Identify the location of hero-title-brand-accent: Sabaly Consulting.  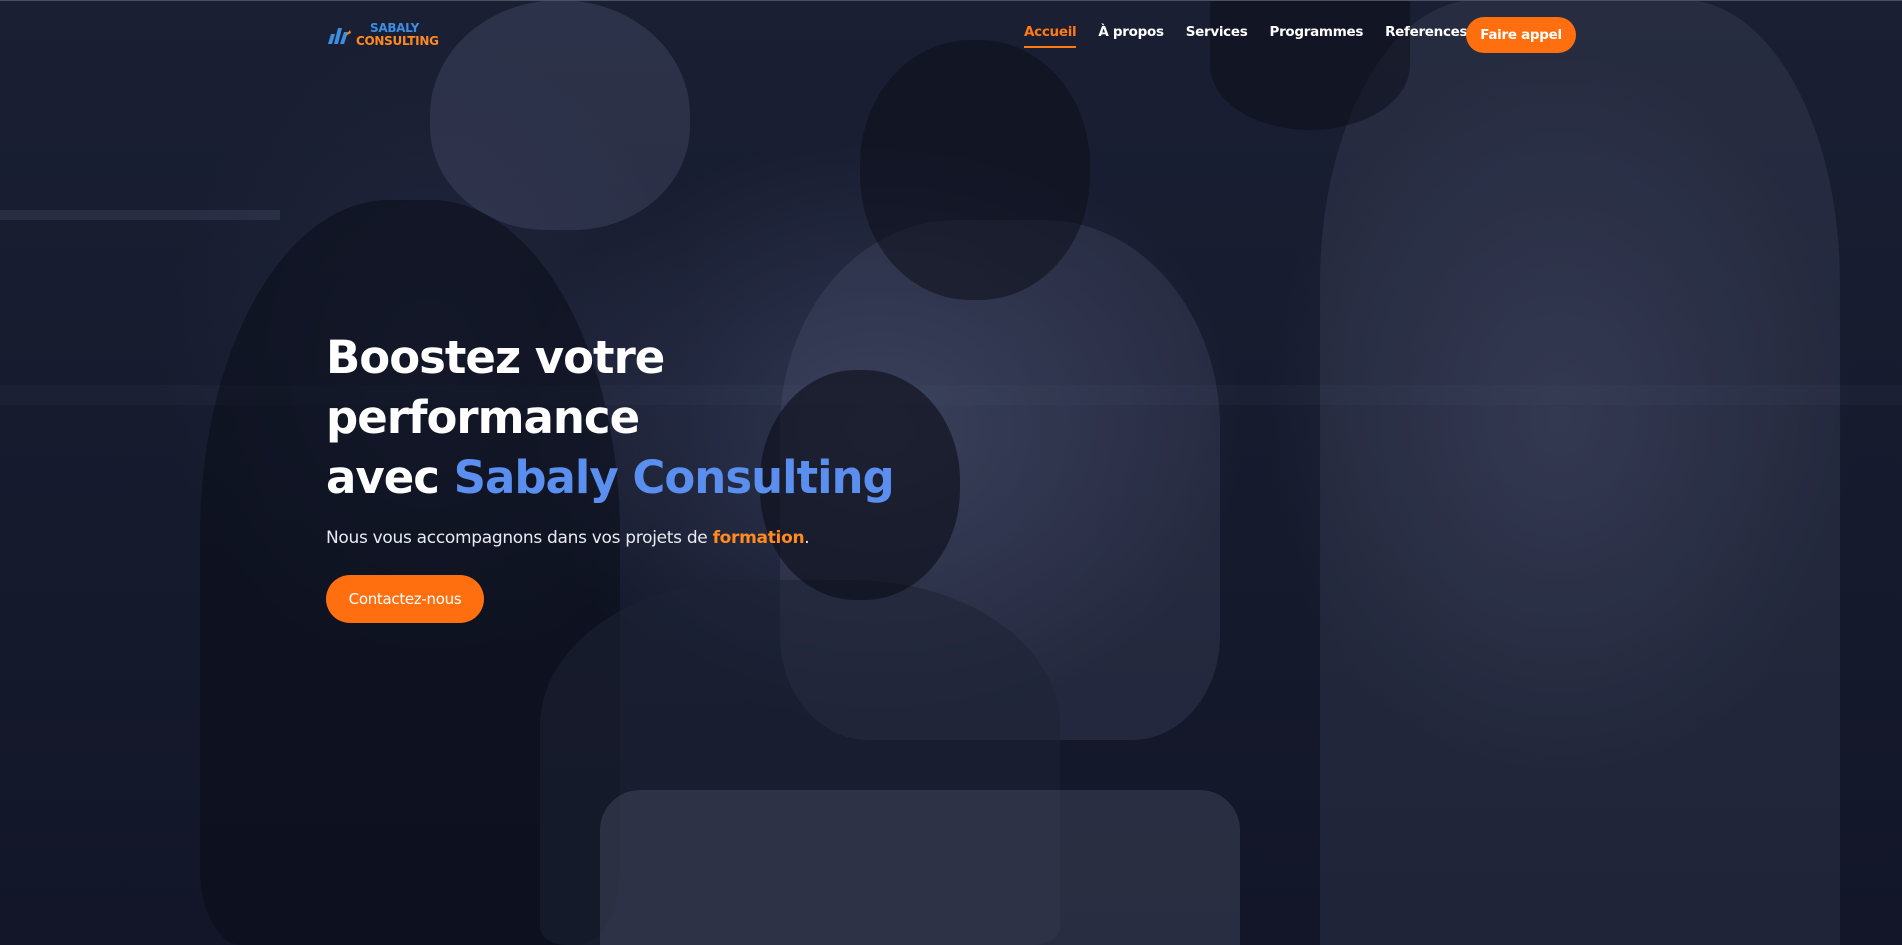
(674, 477).